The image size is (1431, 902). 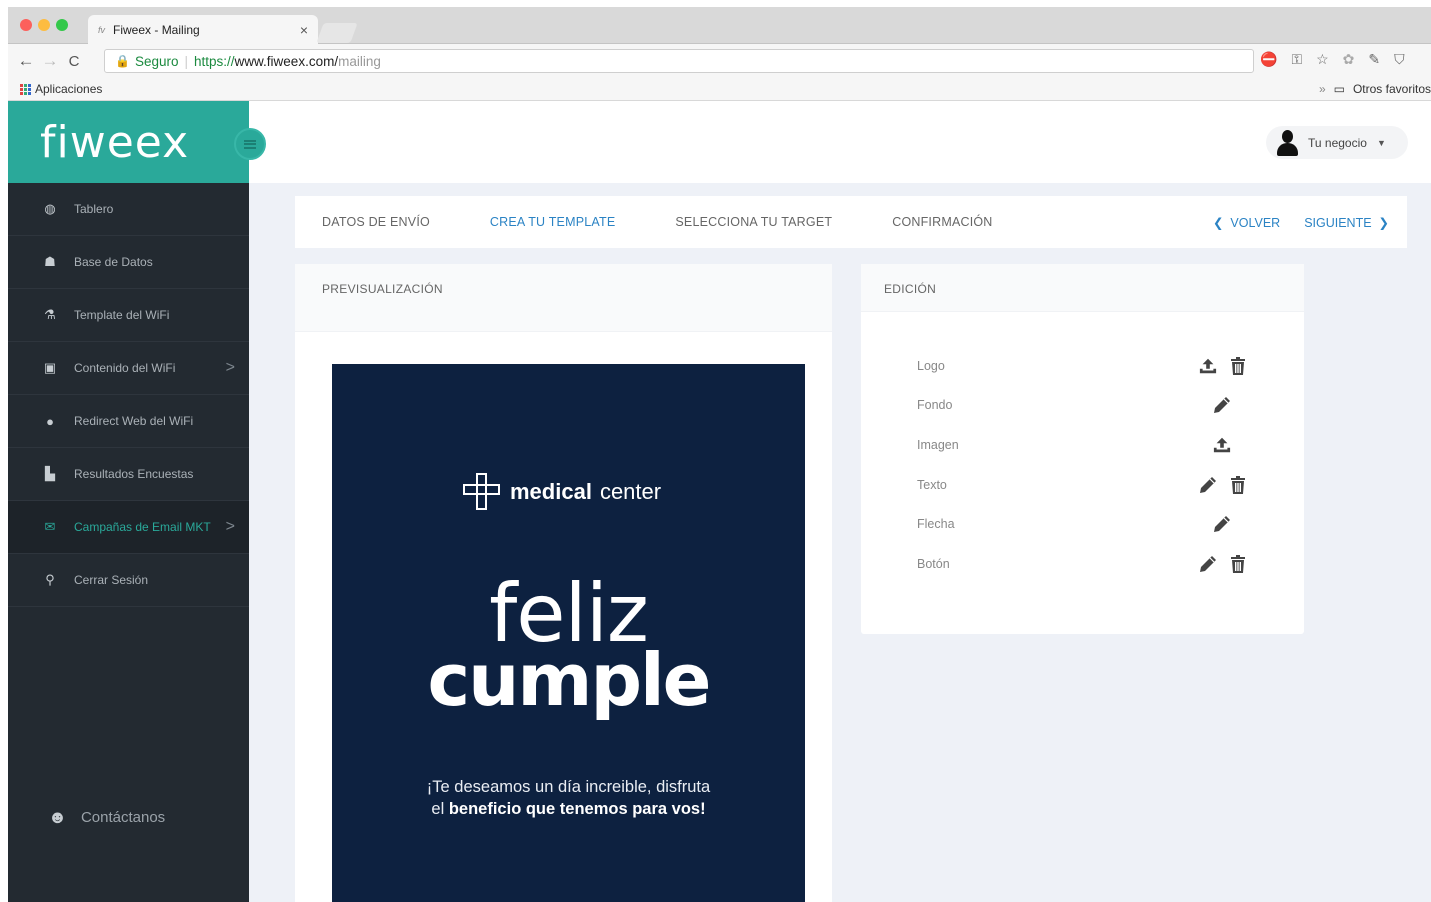 What do you see at coordinates (938, 444) in the screenshot?
I see `edit-row-label: Imagen` at bounding box center [938, 444].